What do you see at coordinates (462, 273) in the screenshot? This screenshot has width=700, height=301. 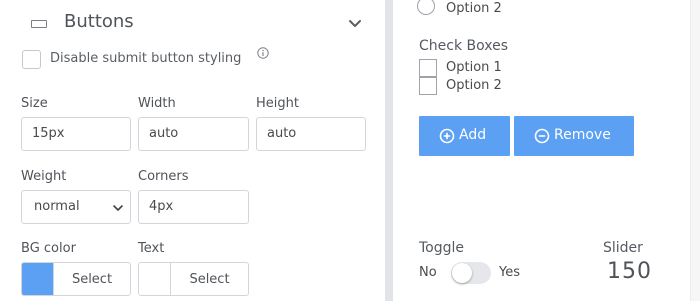 I see `toggle-knob` at bounding box center [462, 273].